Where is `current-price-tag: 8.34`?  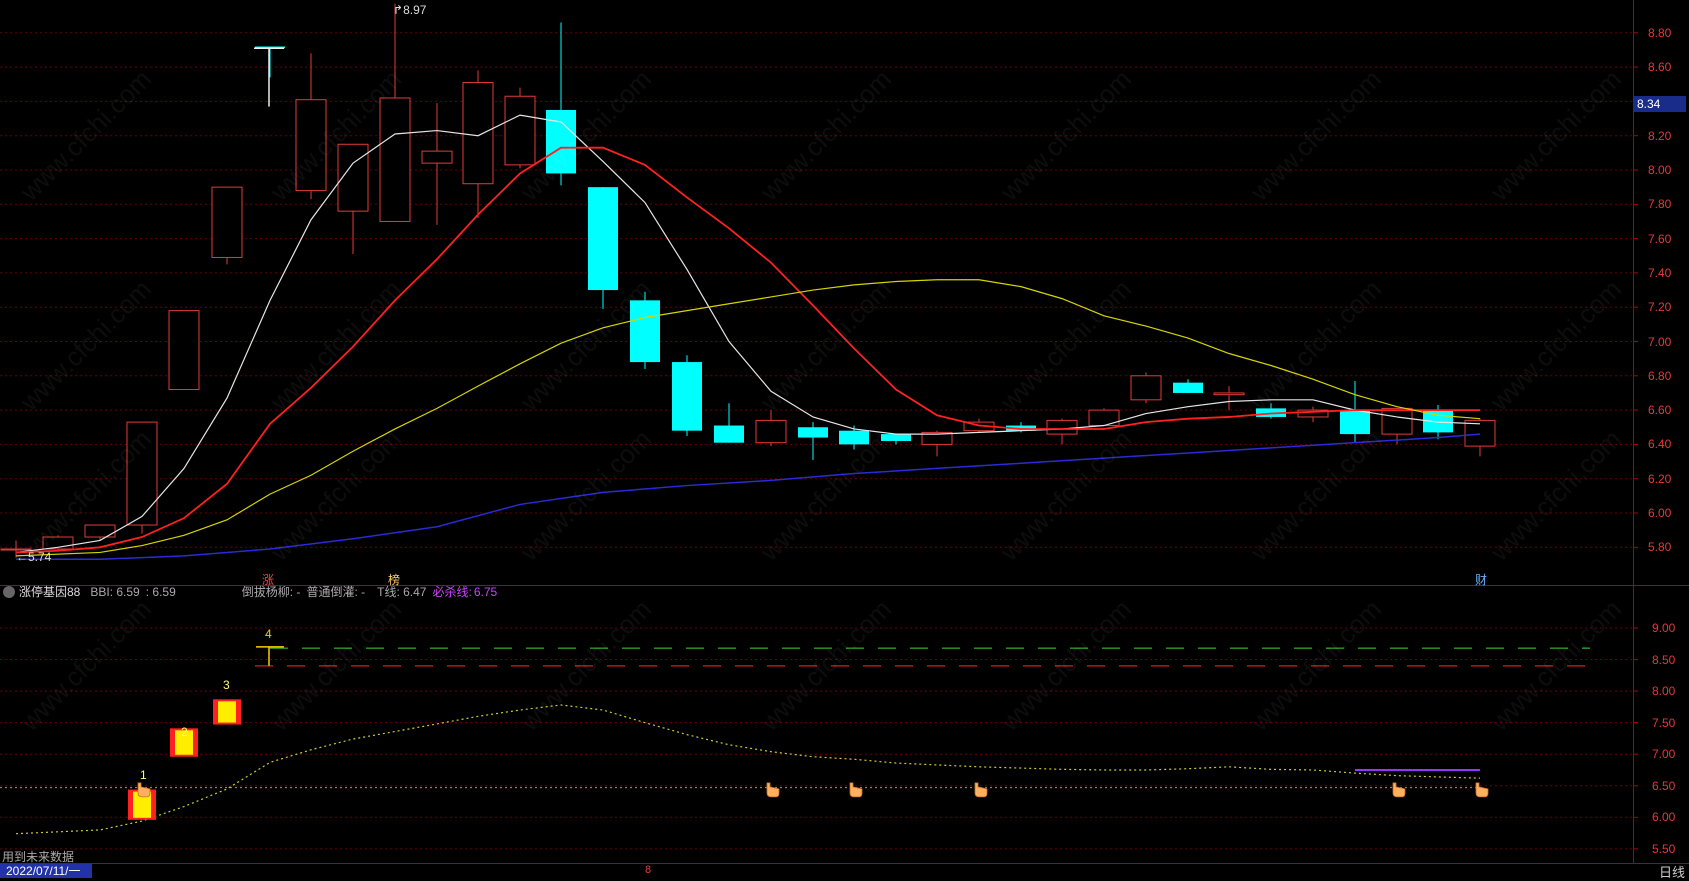
current-price-tag: 8.34 is located at coordinates (1660, 104).